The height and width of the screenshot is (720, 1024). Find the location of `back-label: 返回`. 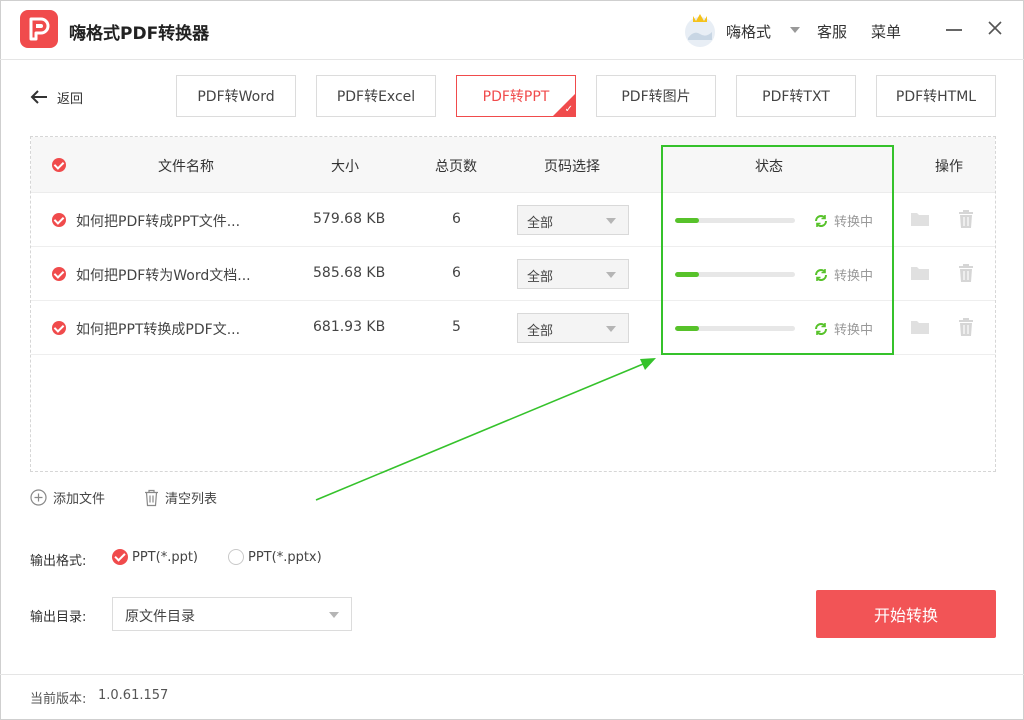

back-label: 返回 is located at coordinates (70, 99).